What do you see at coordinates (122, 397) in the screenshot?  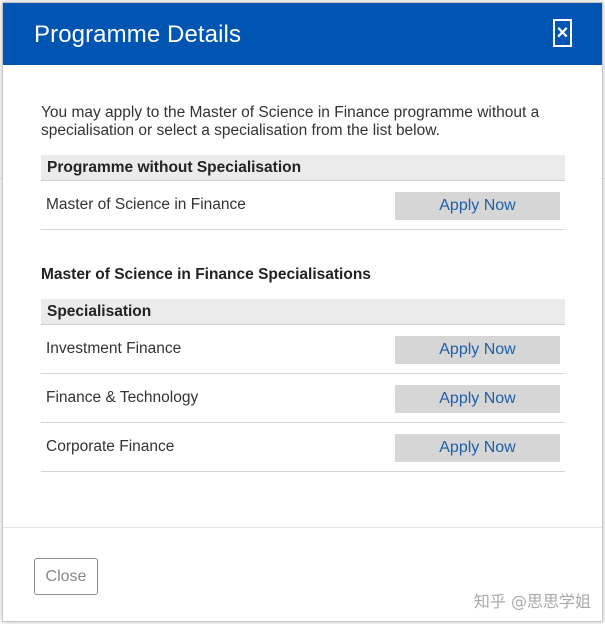 I see `specialisation-label: Finance & Technology` at bounding box center [122, 397].